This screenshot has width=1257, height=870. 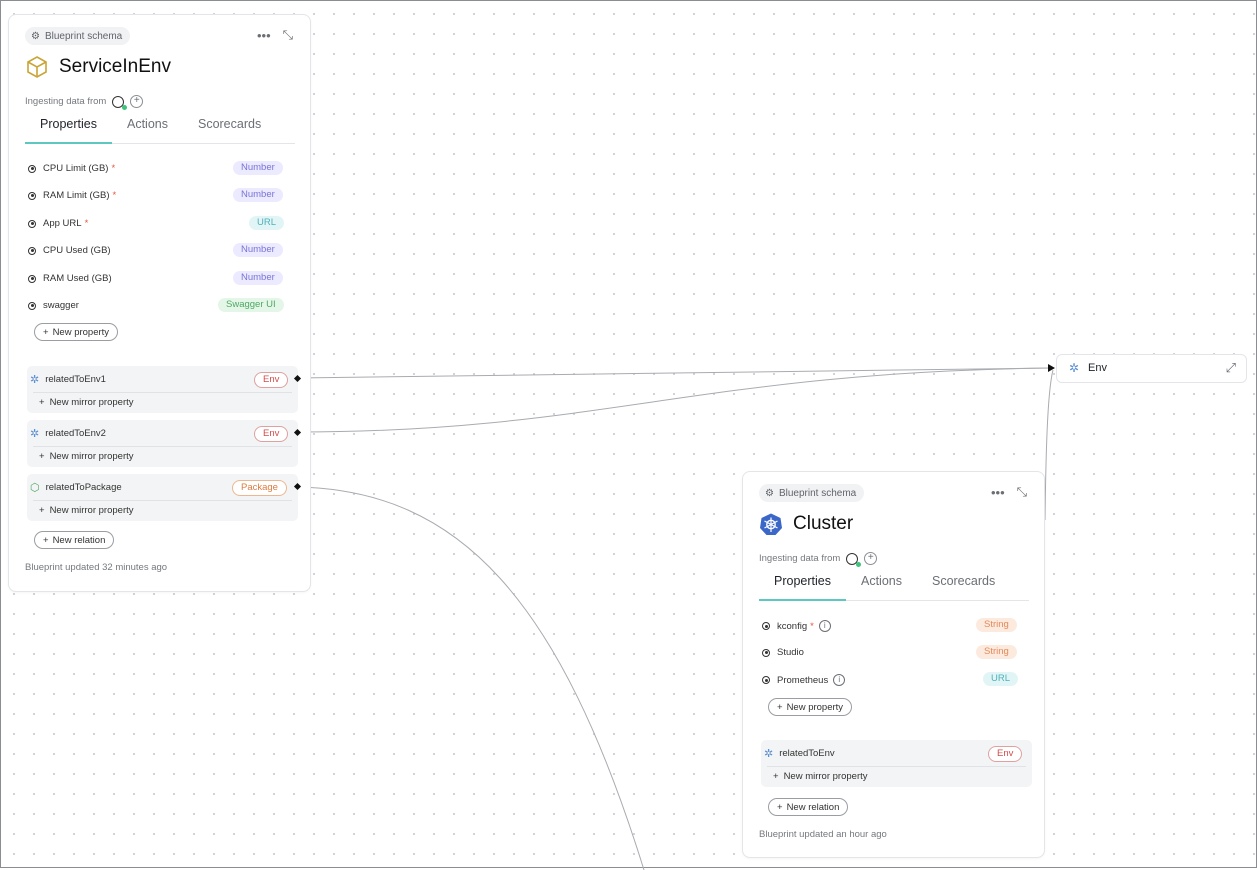 I want to click on property-row: RAM Used (GB), so click(x=70, y=278).